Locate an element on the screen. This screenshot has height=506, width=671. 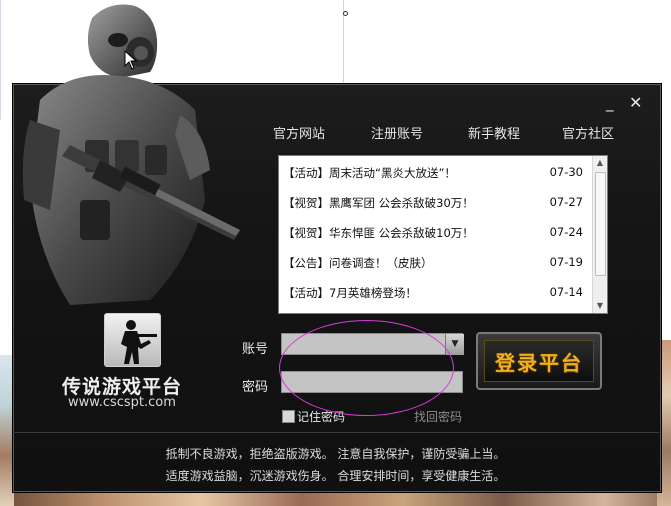
remember-password-label: 记住密码 is located at coordinates (321, 416).